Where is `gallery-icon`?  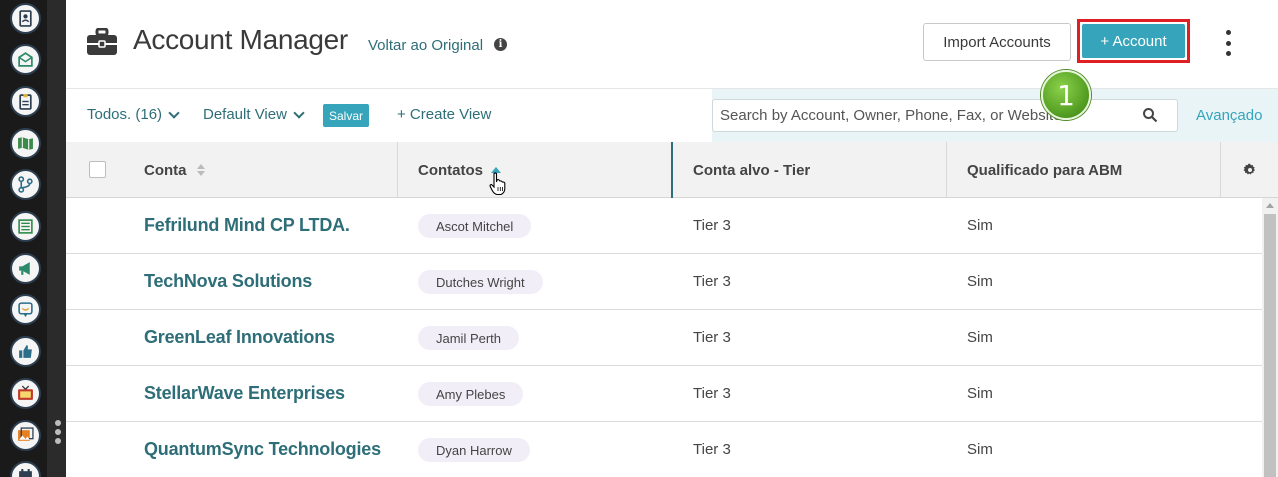
gallery-icon is located at coordinates (25, 435).